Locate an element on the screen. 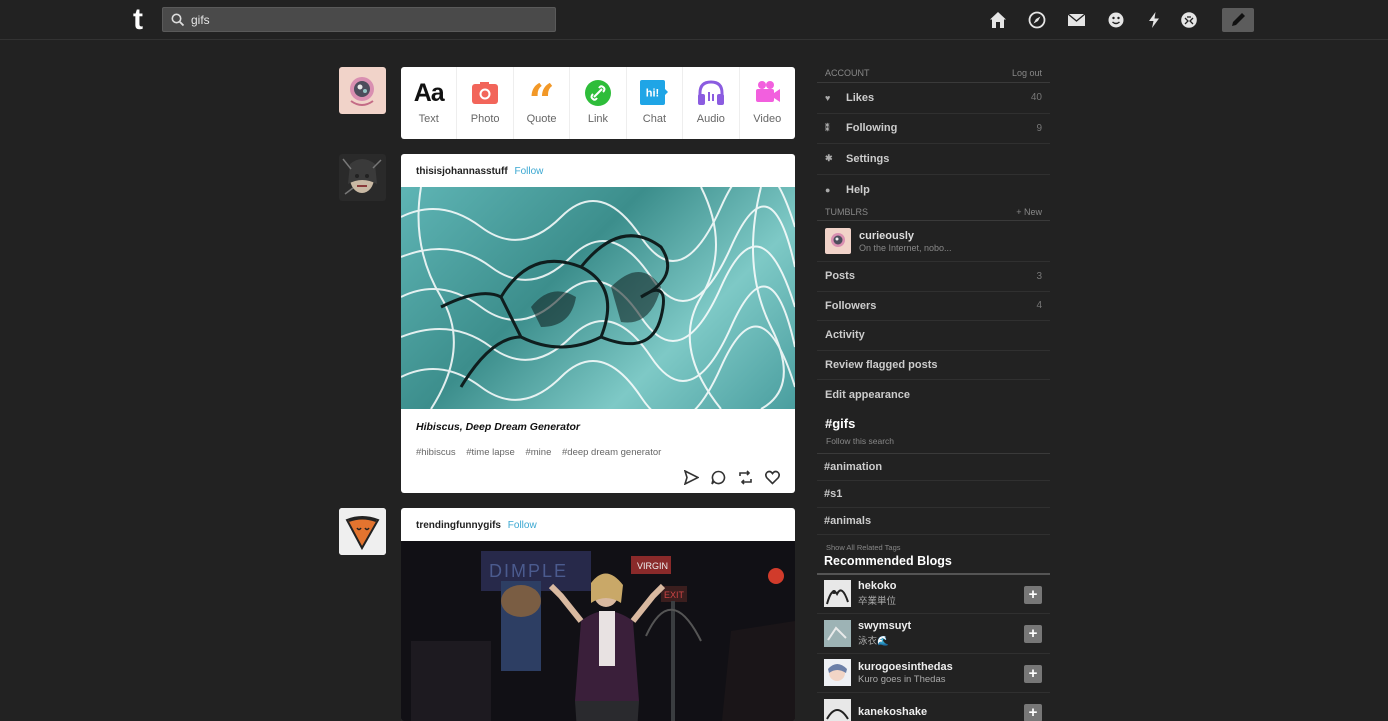 This screenshot has height=721, width=1388. heart-icon: ♥ is located at coordinates (828, 97).